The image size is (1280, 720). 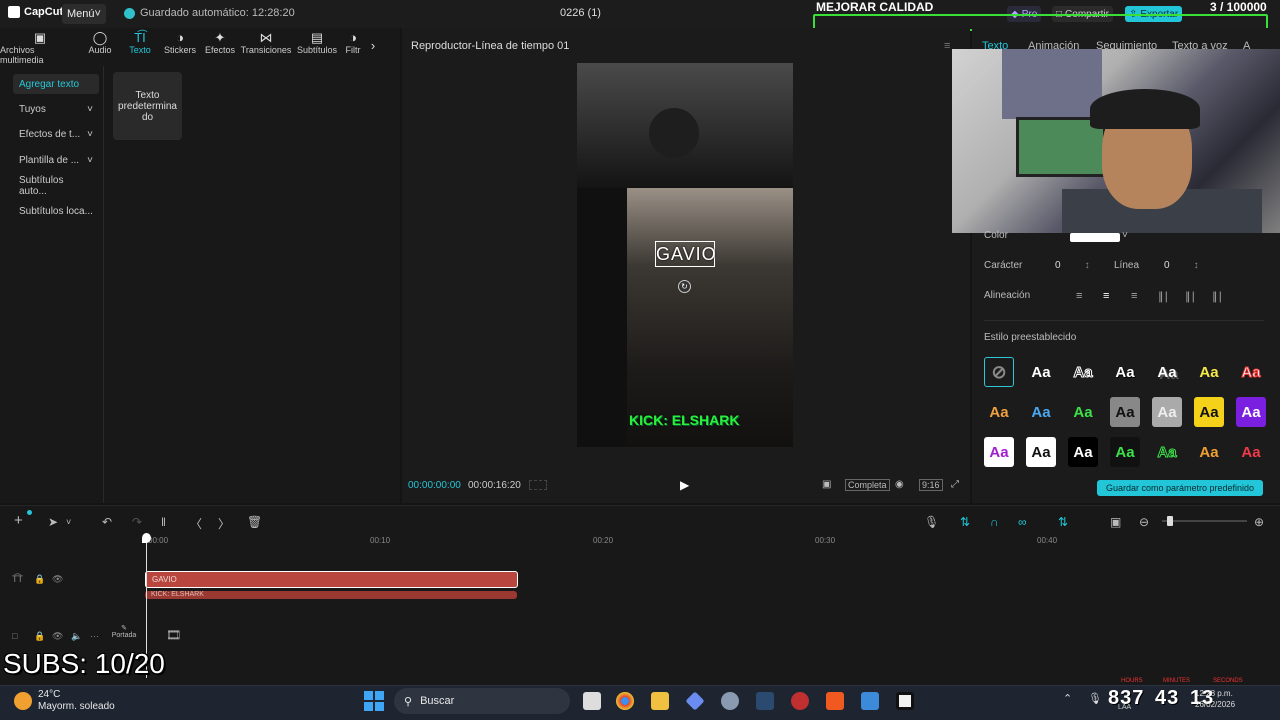 What do you see at coordinates (800, 701) in the screenshot?
I see `app-red-icon` at bounding box center [800, 701].